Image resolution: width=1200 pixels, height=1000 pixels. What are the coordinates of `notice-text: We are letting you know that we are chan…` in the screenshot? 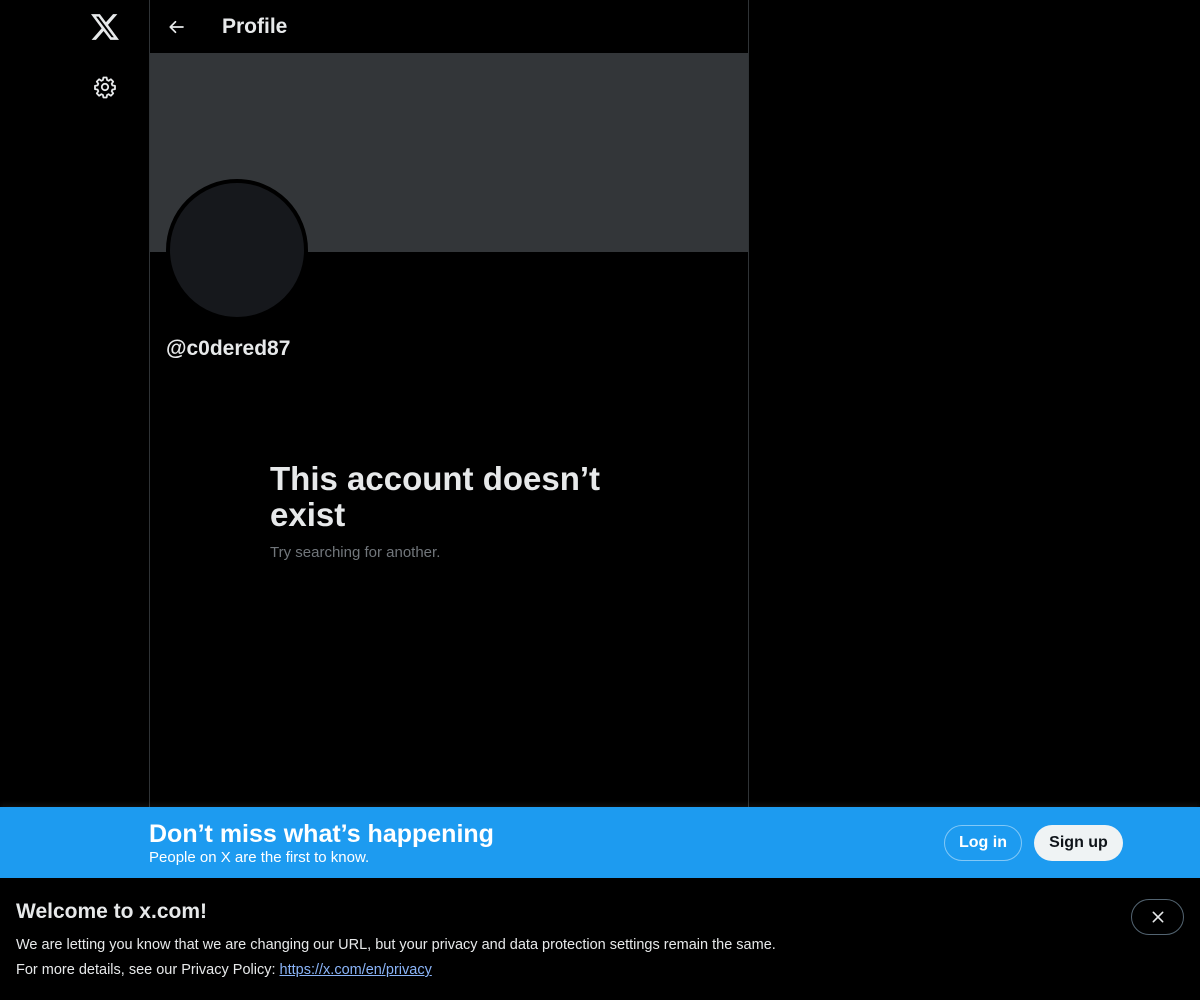 It's located at (396, 945).